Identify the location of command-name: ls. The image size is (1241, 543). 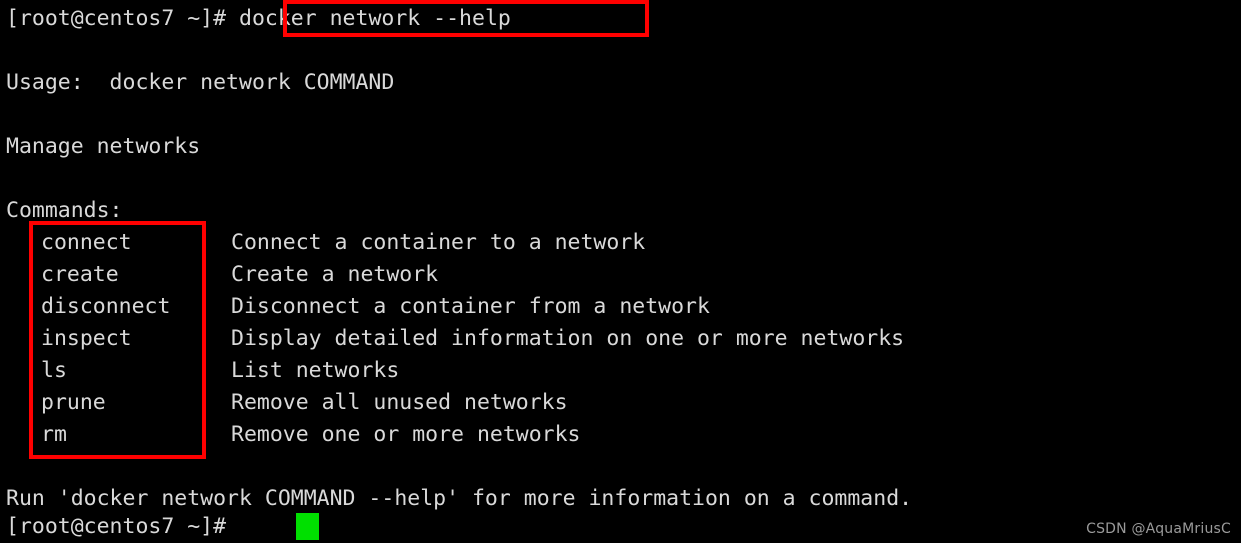
(54, 370).